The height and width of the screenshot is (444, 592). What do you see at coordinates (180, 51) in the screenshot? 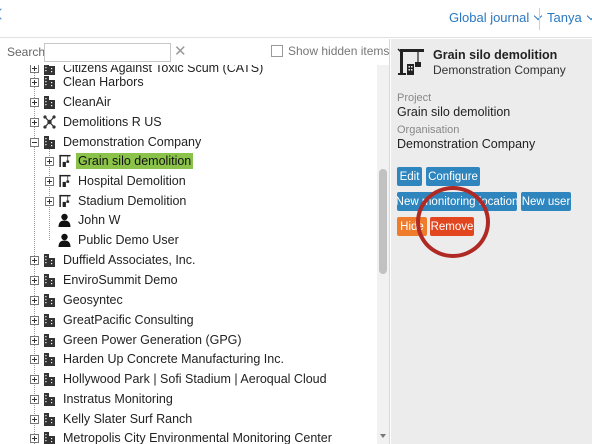
I see `clear-search-icon: ✕` at bounding box center [180, 51].